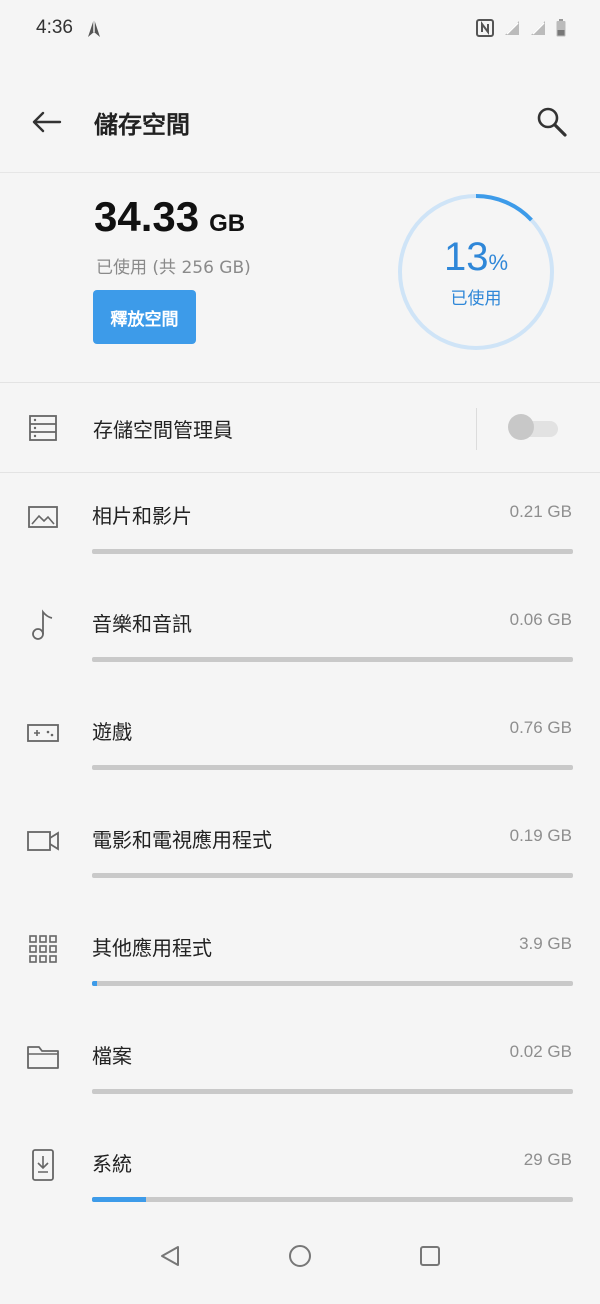 This screenshot has width=600, height=1304. Describe the element at coordinates (93, 28) in the screenshot. I see `navigation-arrow-icon` at that location.